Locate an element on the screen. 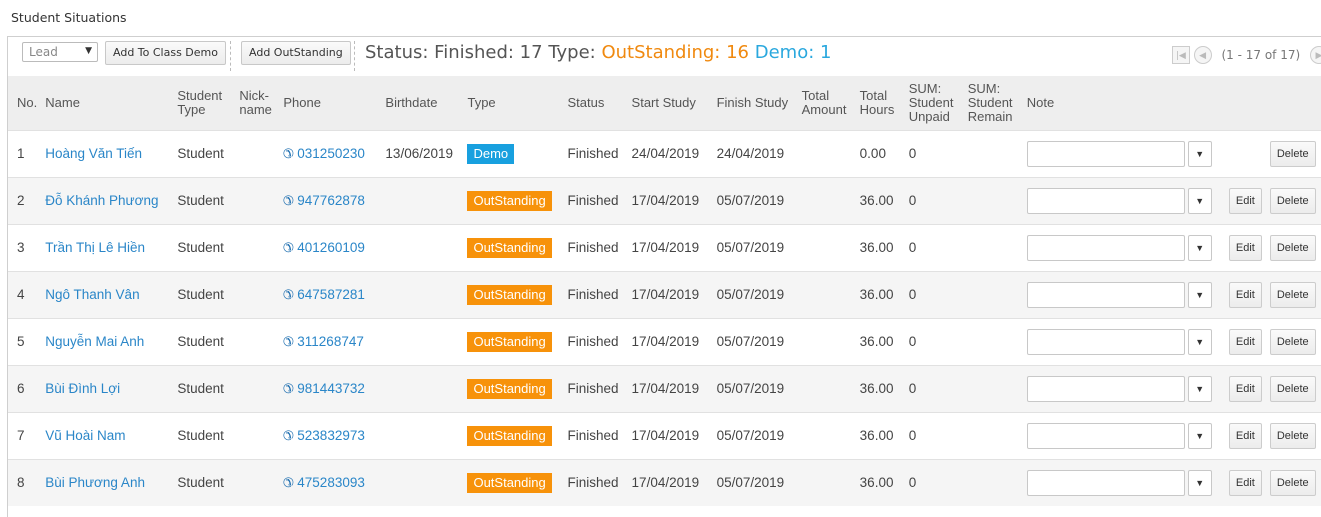  col-student-type: Student Type is located at coordinates (204, 103).